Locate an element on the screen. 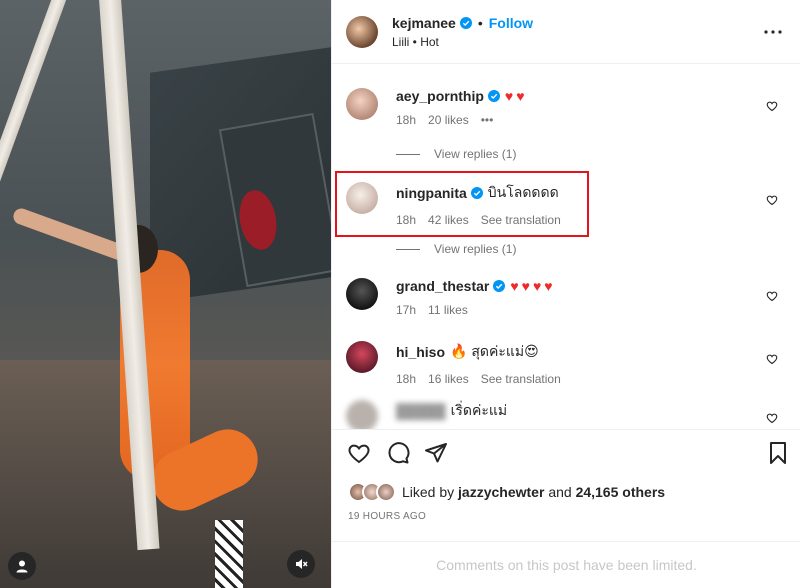 This screenshot has width=800, height=588. commenter-username: grand_thestar is located at coordinates (442, 286).